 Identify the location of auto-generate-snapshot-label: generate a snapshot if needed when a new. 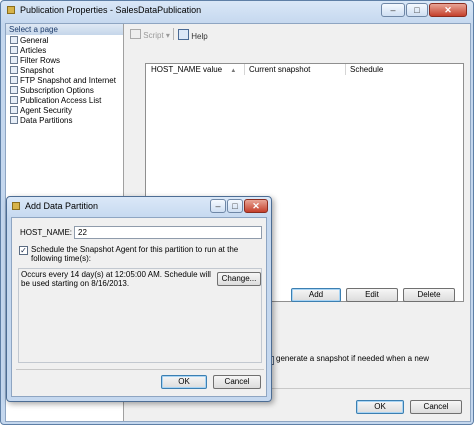
(353, 358).